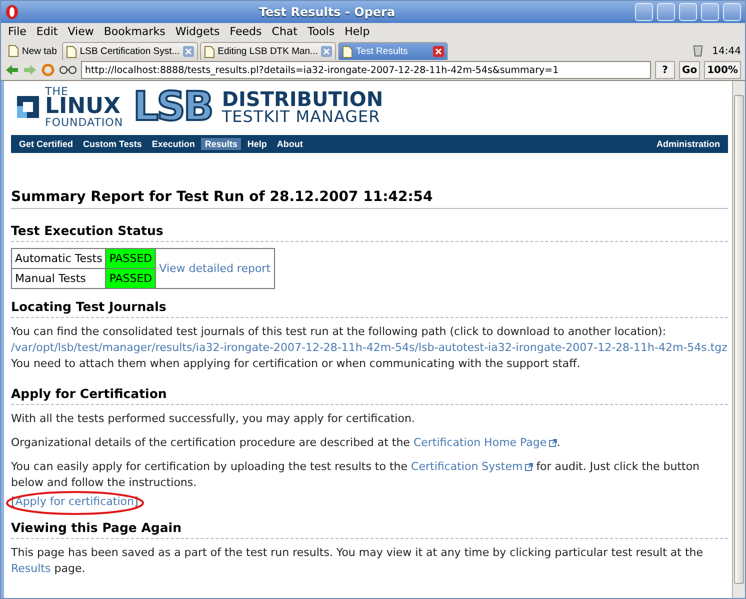 The width and height of the screenshot is (746, 599). What do you see at coordinates (356, 474) in the screenshot?
I see `paragraph: You can easily apply for certification by uploading the test results to the Certification System for audit. Just click the button below and follow the instructions.` at bounding box center [356, 474].